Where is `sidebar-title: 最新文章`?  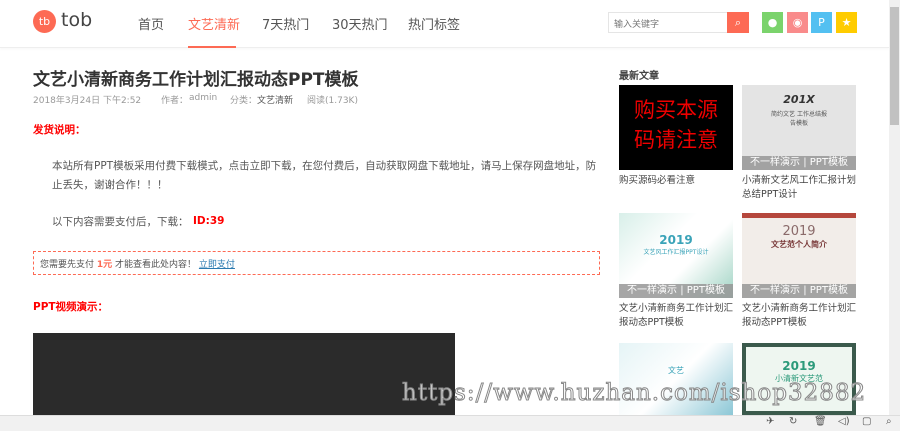
sidebar-title: 最新文章 is located at coordinates (639, 76).